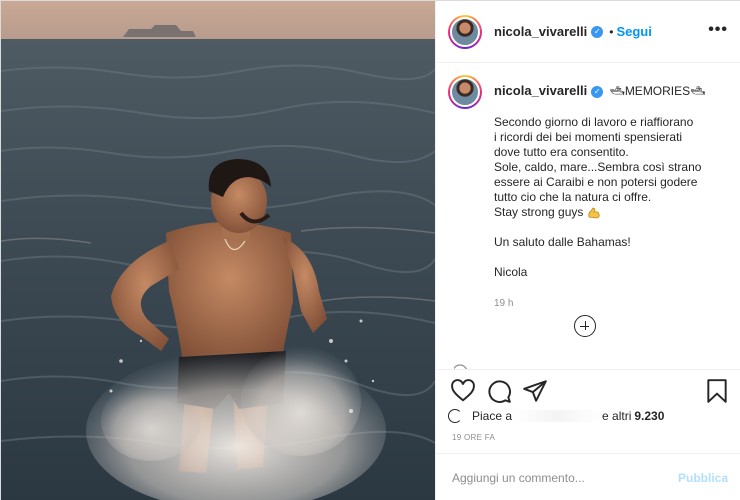 The height and width of the screenshot is (500, 740). Describe the element at coordinates (584, 364) in the screenshot. I see `partial-comment-row` at that location.